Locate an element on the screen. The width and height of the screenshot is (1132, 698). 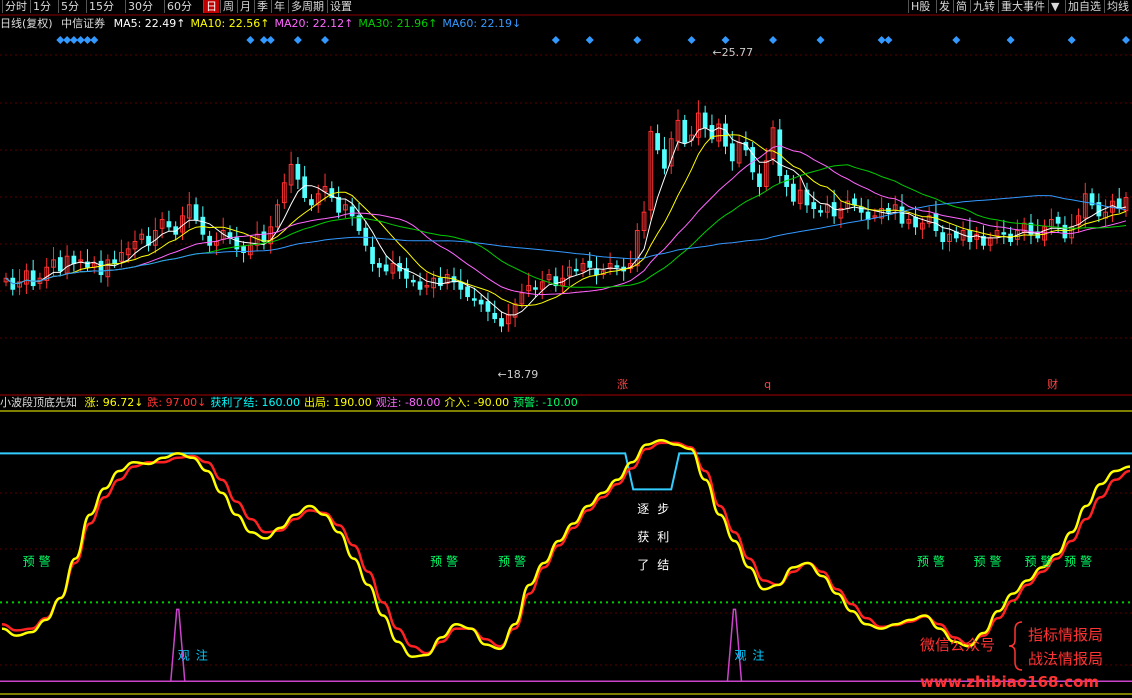
news-marker-0: 涨 is located at coordinates (622, 384).